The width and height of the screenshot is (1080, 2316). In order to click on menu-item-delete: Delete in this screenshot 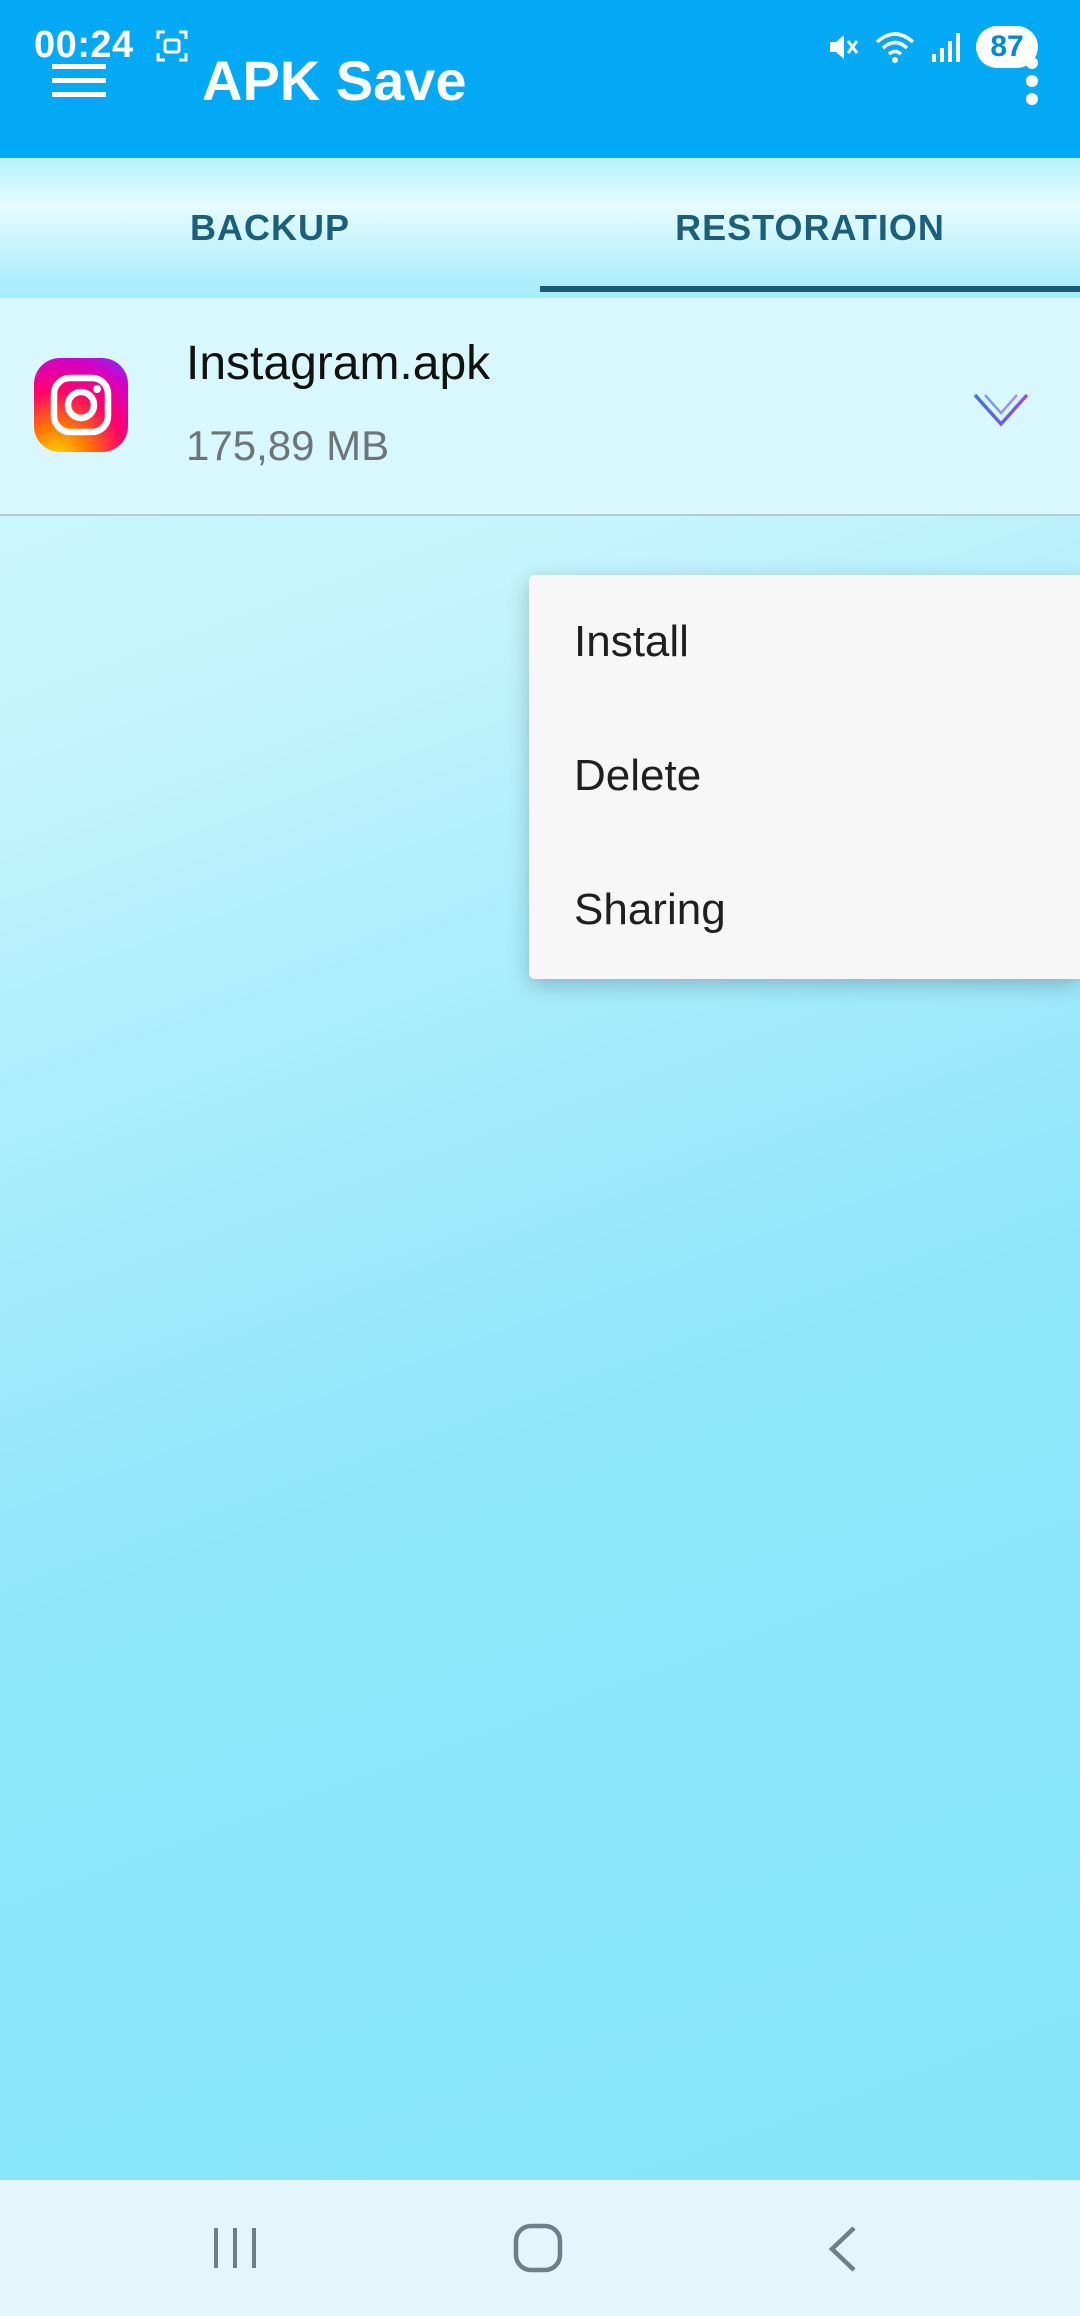, I will do `click(804, 776)`.